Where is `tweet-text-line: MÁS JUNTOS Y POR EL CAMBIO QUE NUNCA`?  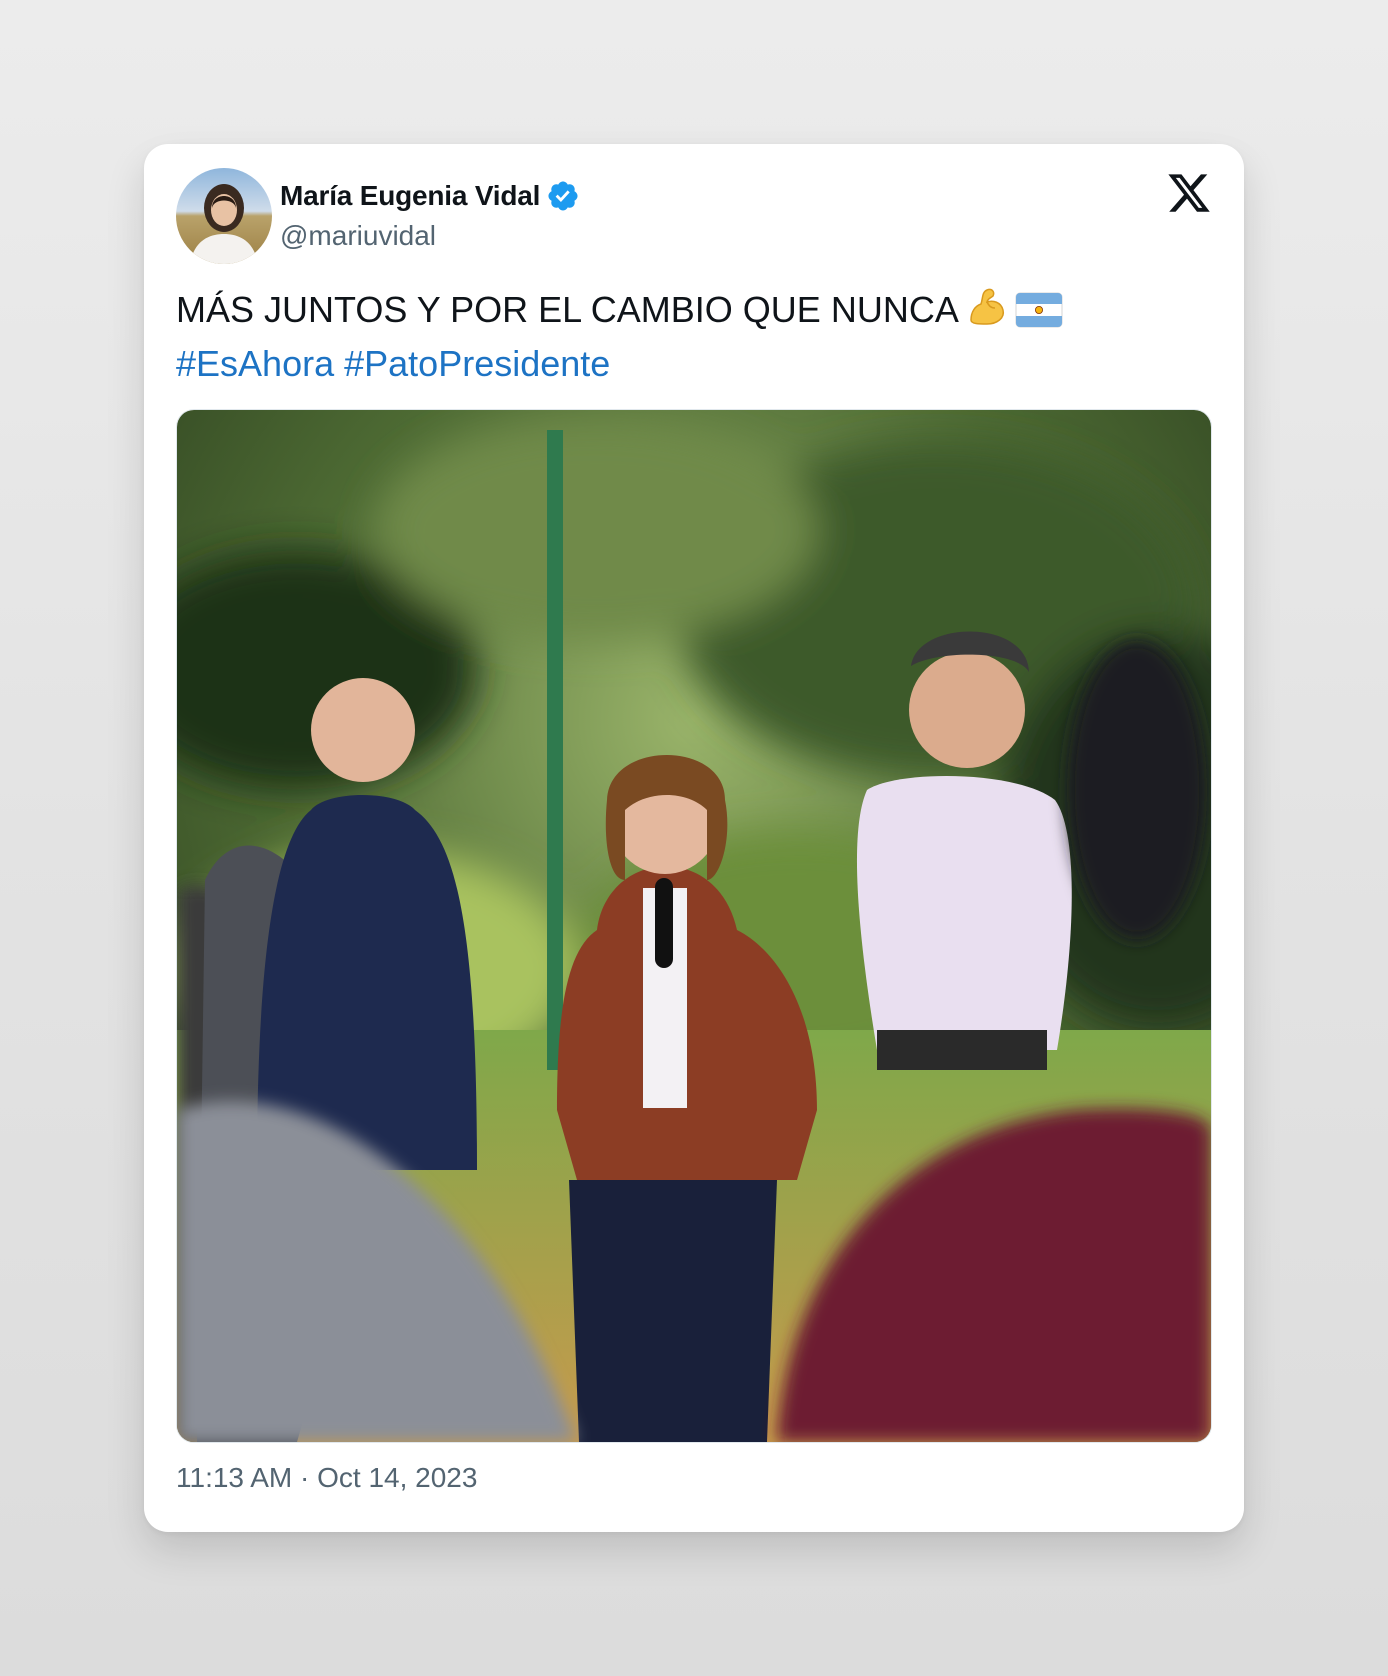
tweet-text-line: MÁS JUNTOS Y POR EL CAMBIO QUE NUNCA is located at coordinates (696, 312).